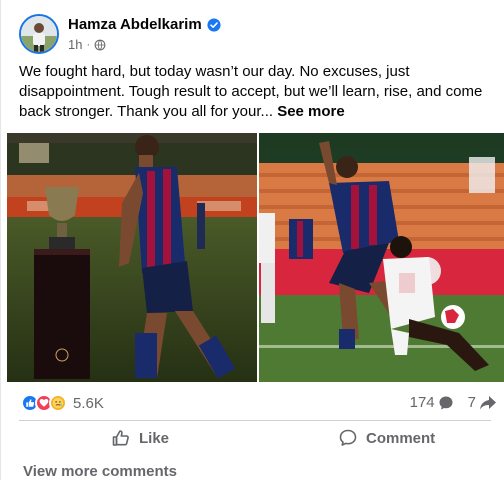  Describe the element at coordinates (58, 403) in the screenshot. I see `care-reaction-icon` at that location.